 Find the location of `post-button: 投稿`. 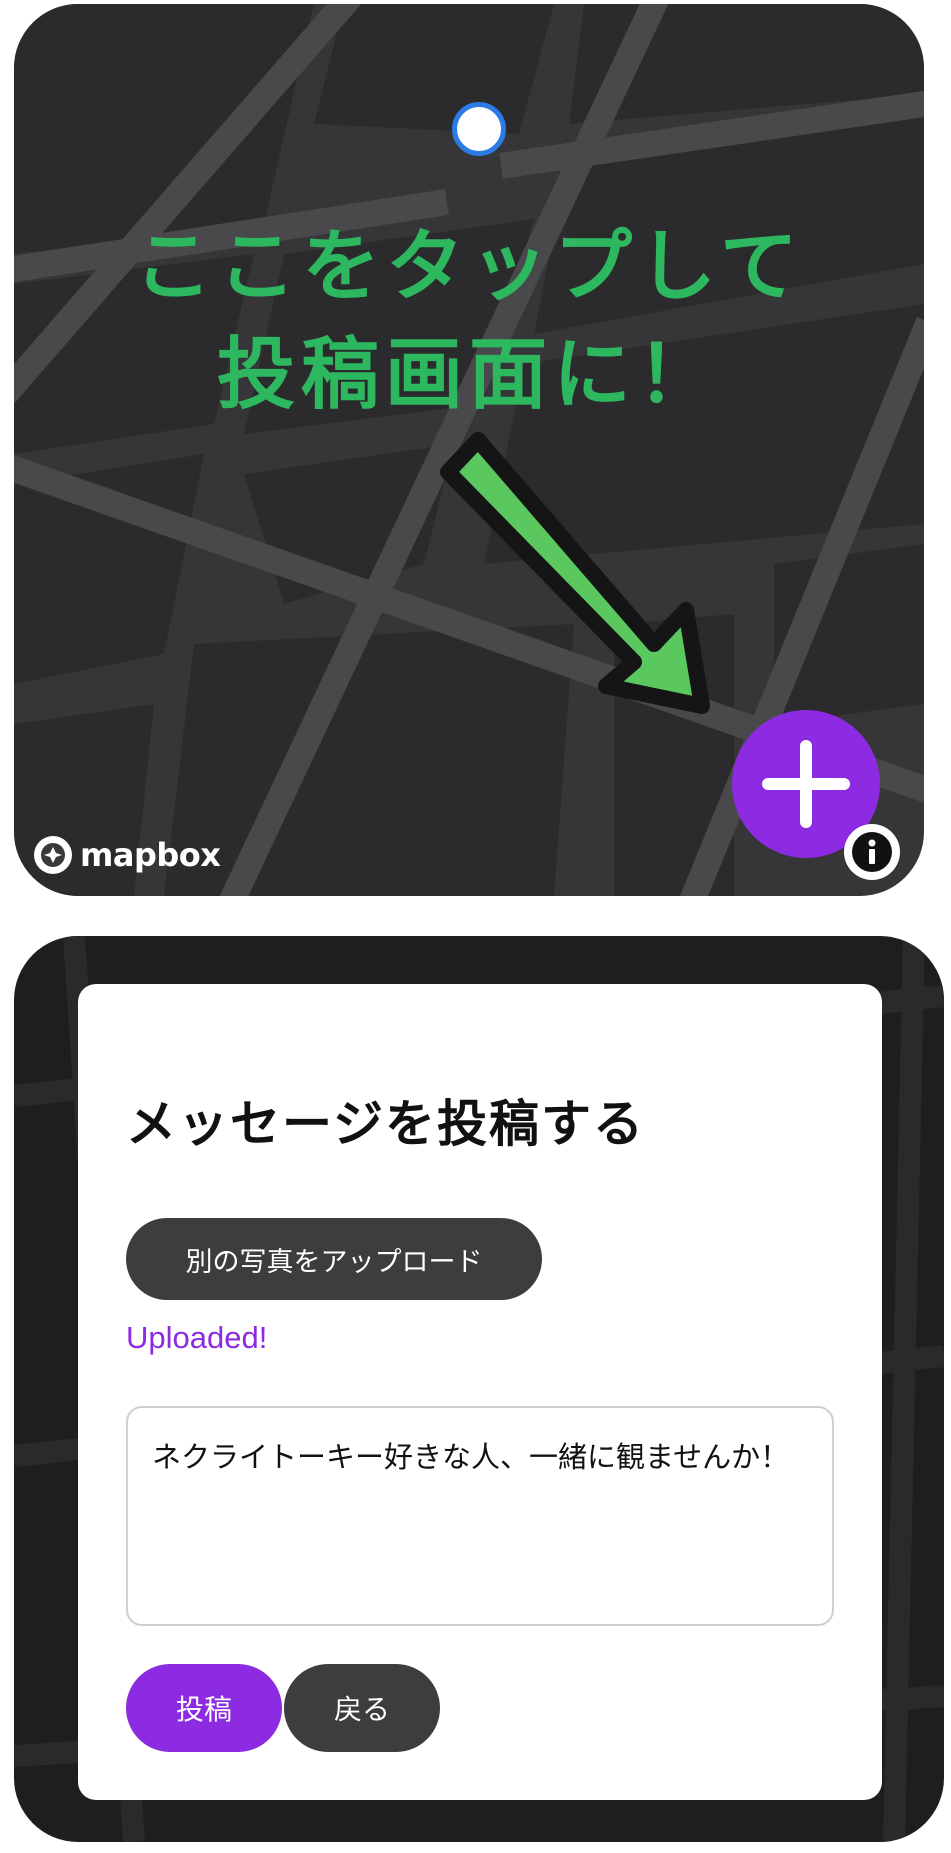

post-button: 投稿 is located at coordinates (204, 1708).